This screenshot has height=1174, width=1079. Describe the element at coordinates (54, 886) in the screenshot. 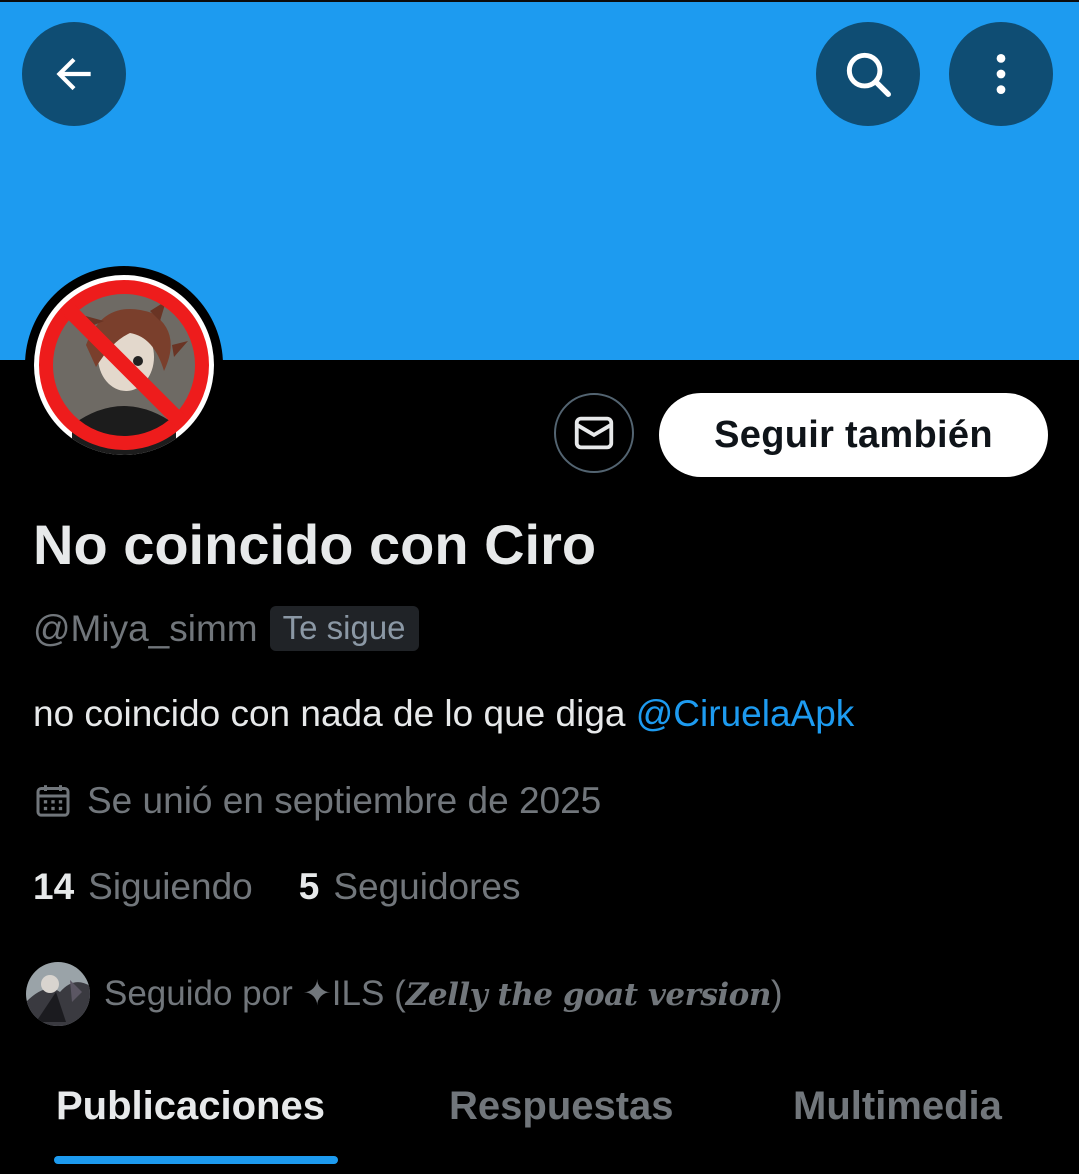

I see `following-count: 14` at that location.